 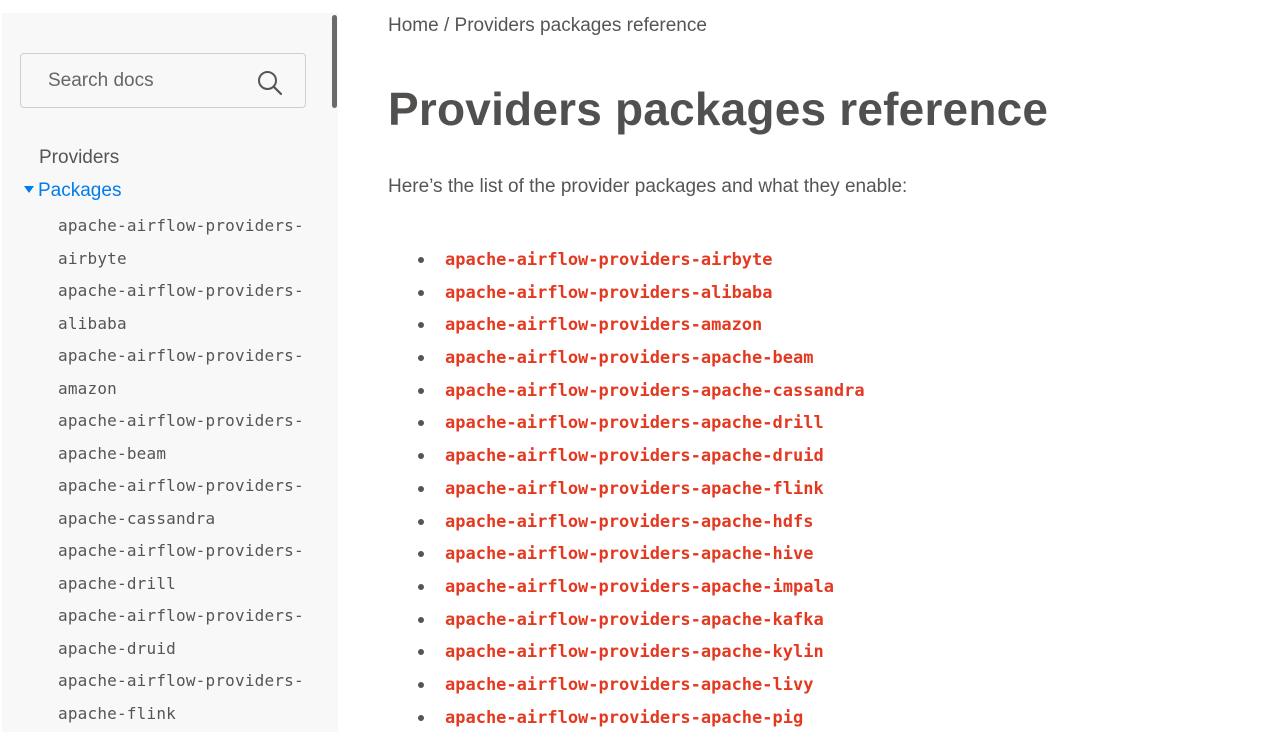 What do you see at coordinates (718, 109) in the screenshot?
I see `page-title: Providers packages reference` at bounding box center [718, 109].